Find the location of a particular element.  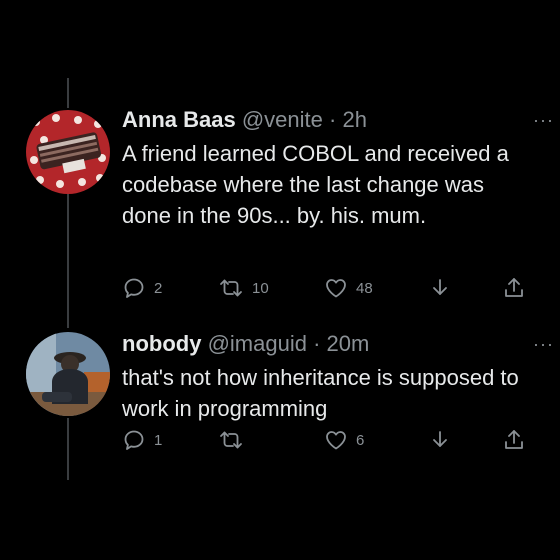

reply-button: 2 is located at coordinates (142, 288).